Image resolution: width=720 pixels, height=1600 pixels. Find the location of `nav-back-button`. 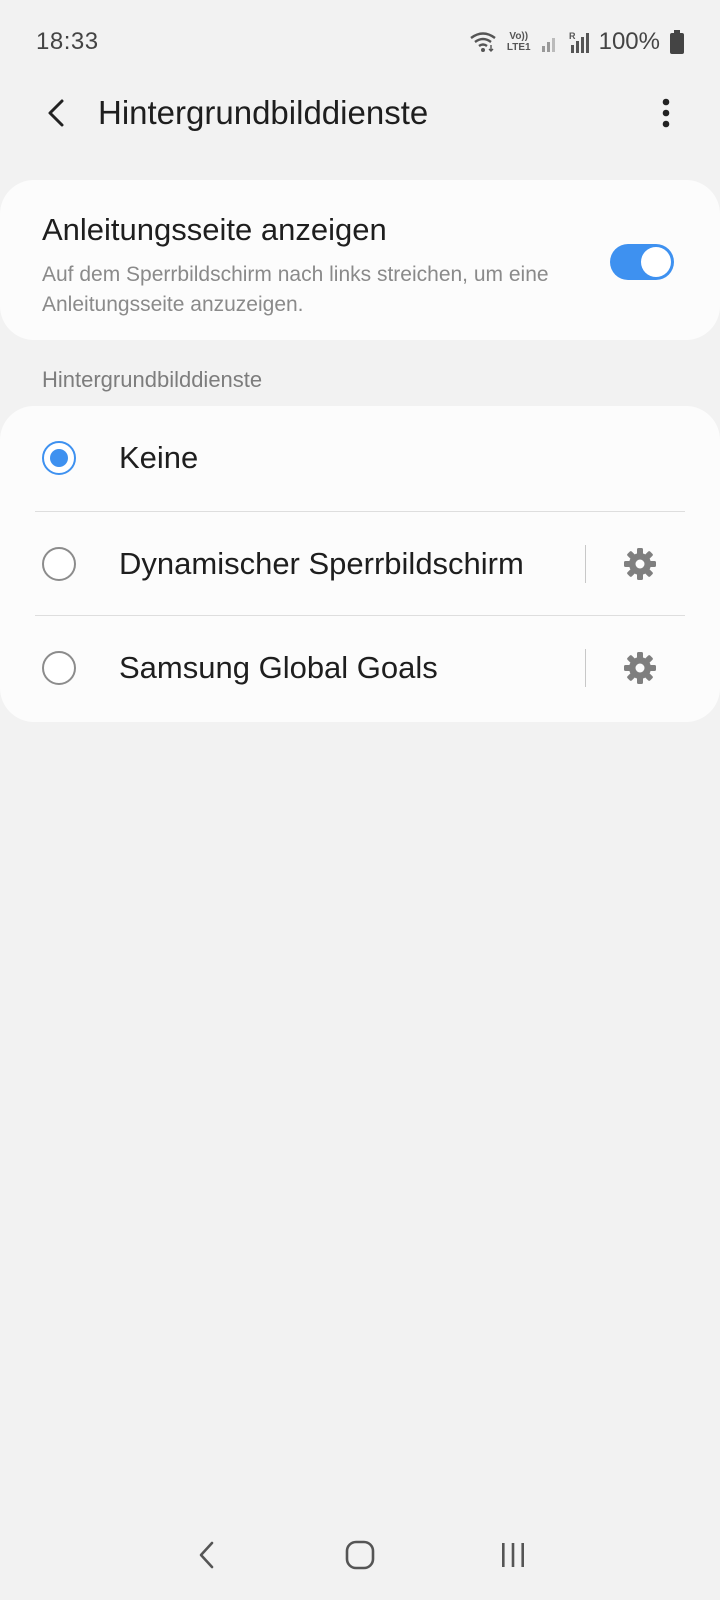

nav-back-button is located at coordinates (207, 1555).